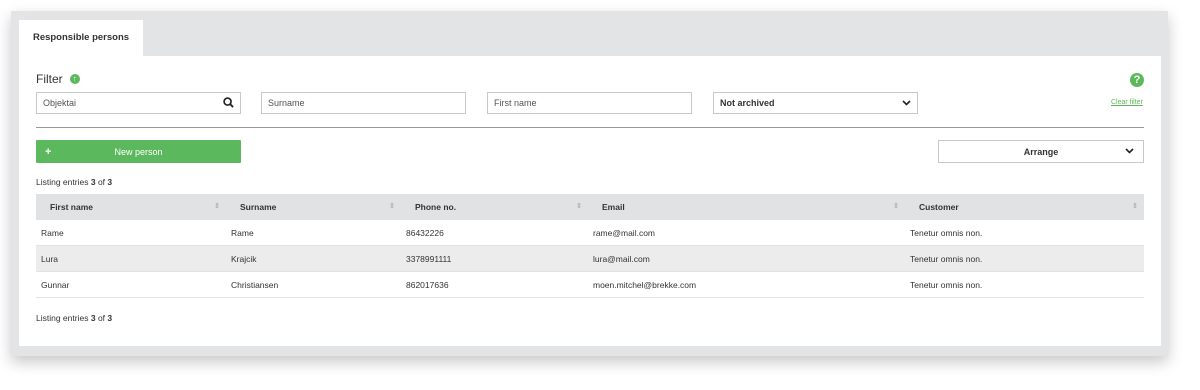  What do you see at coordinates (589, 103) in the screenshot?
I see `firstname-filter-input: First name` at bounding box center [589, 103].